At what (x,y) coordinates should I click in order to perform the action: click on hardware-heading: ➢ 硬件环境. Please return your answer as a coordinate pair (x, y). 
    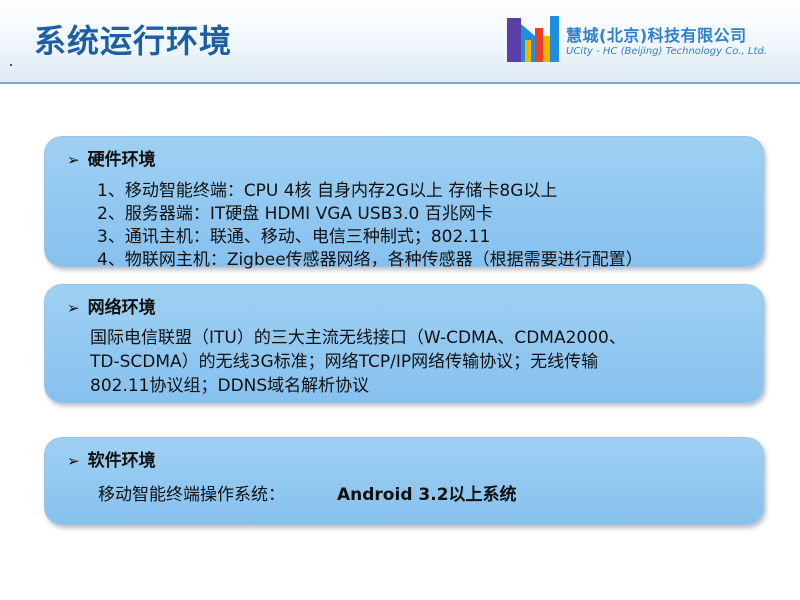
    Looking at the image, I should click on (111, 157).